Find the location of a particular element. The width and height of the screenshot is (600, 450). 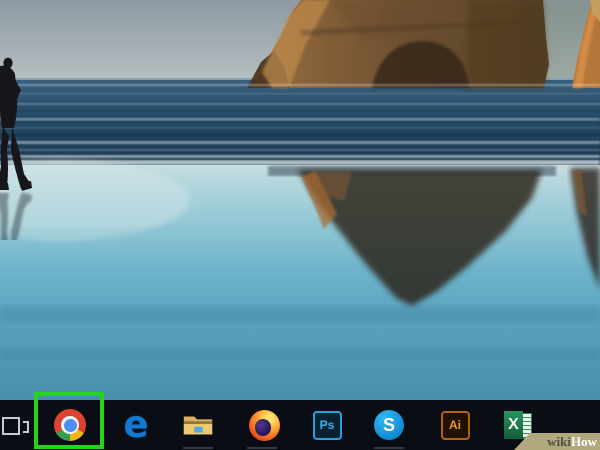

chrome-highlight-box is located at coordinates (69, 420).